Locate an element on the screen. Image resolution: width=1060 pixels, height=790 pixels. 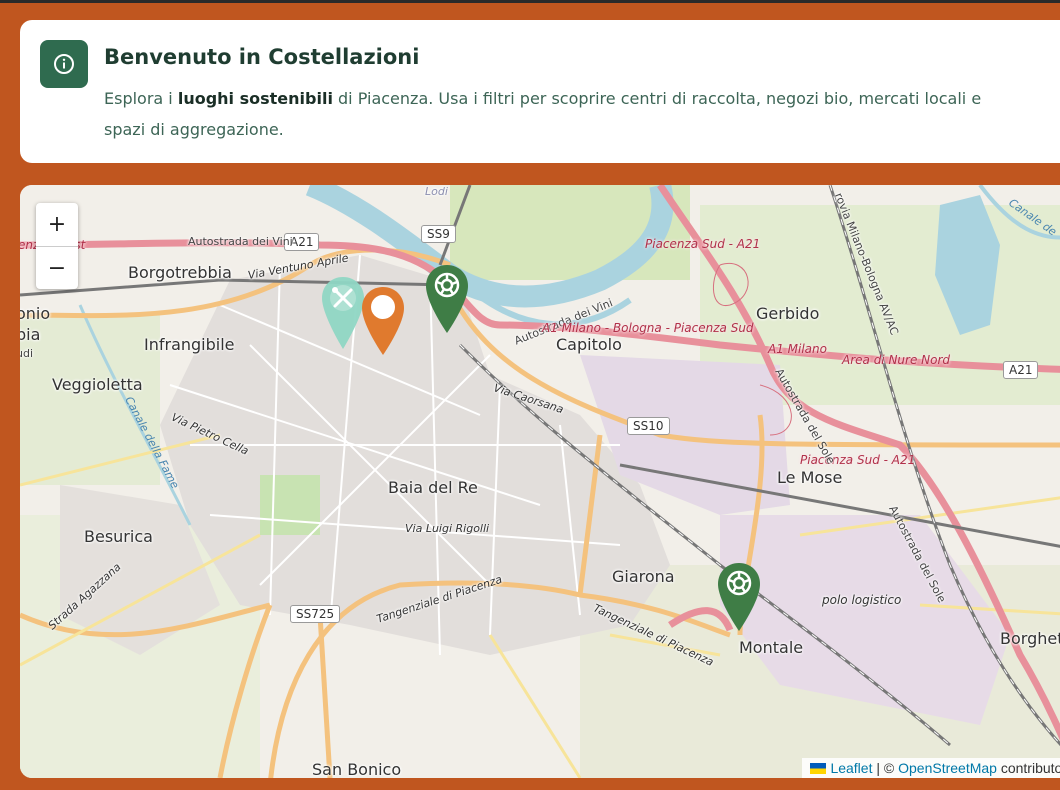
place-label: Giarona is located at coordinates (643, 576).